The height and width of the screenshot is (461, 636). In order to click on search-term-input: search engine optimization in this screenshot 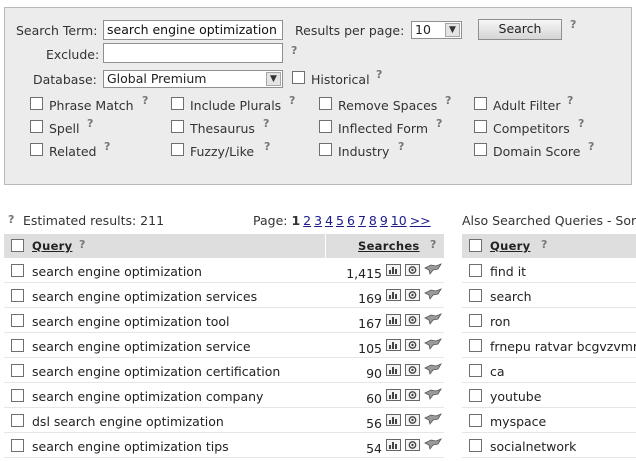, I will do `click(193, 30)`.